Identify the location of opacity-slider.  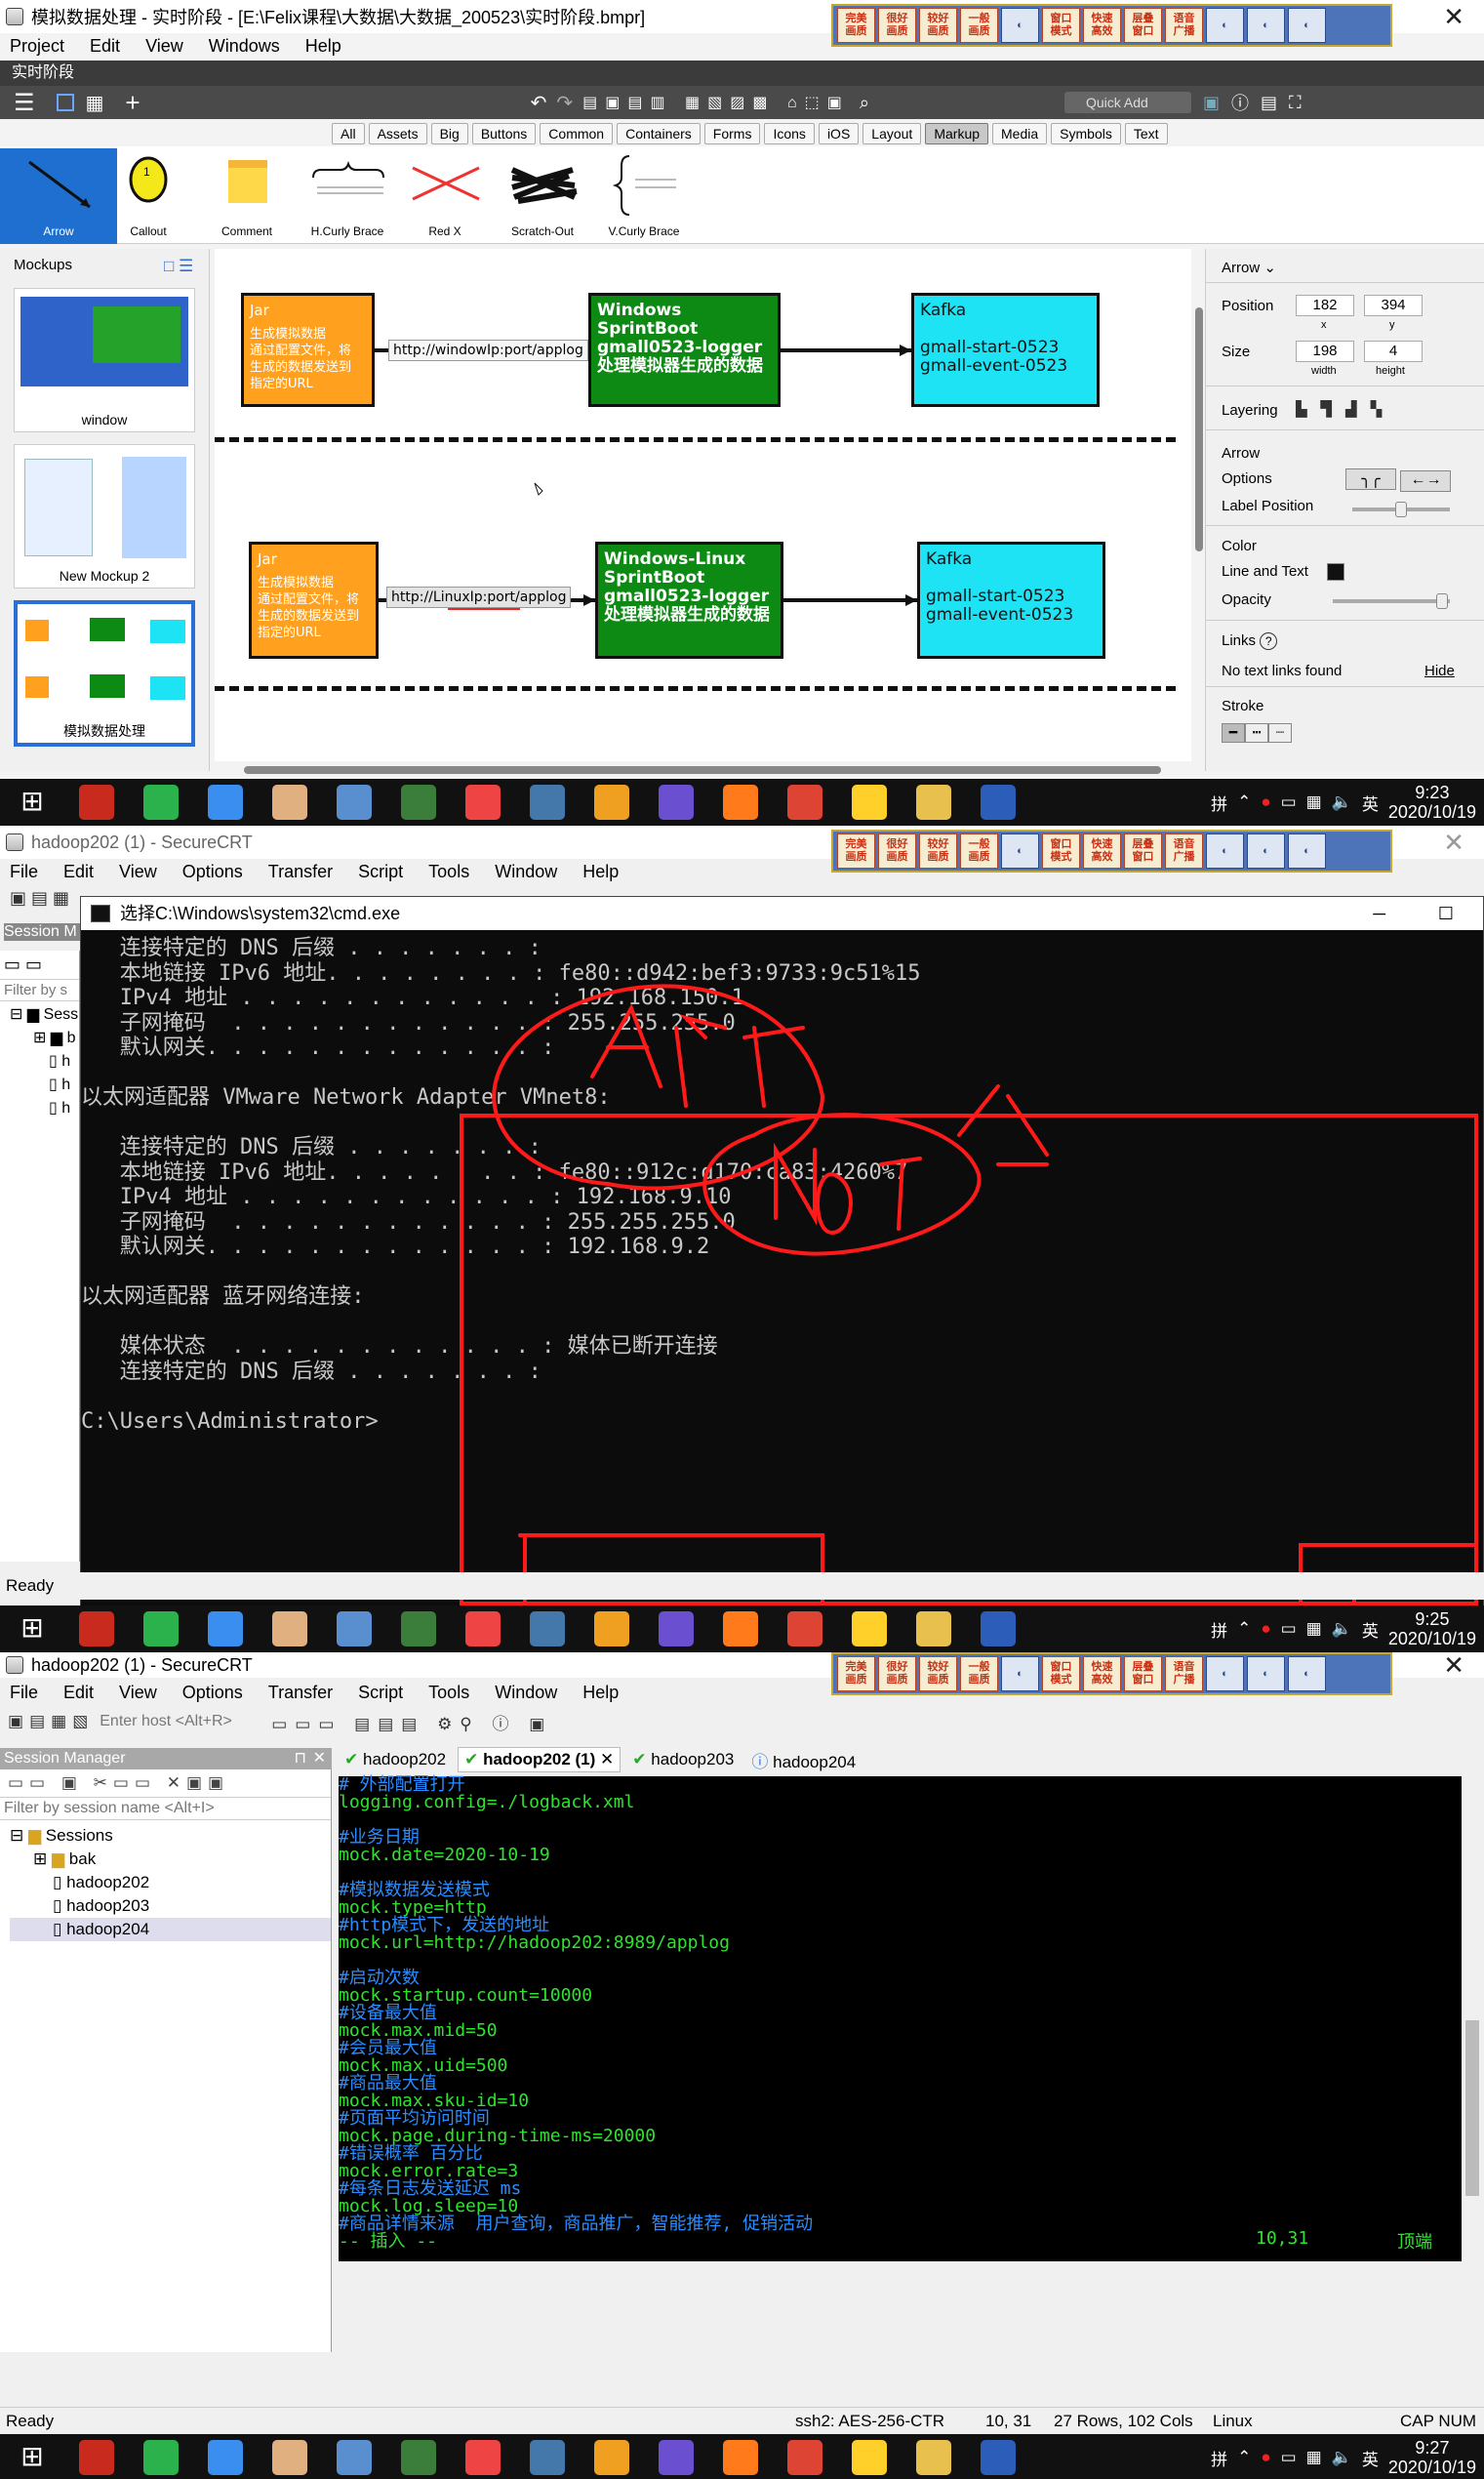
(1391, 601).